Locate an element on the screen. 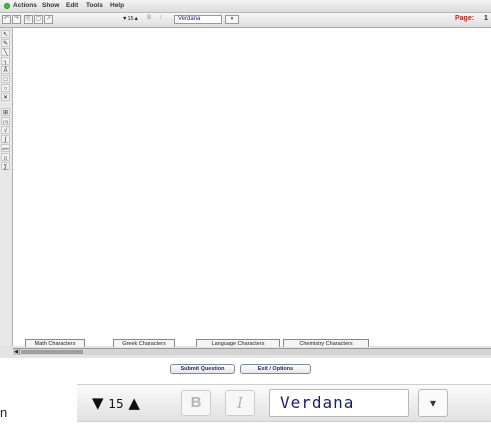  cropped-text: n is located at coordinates (4, 412).